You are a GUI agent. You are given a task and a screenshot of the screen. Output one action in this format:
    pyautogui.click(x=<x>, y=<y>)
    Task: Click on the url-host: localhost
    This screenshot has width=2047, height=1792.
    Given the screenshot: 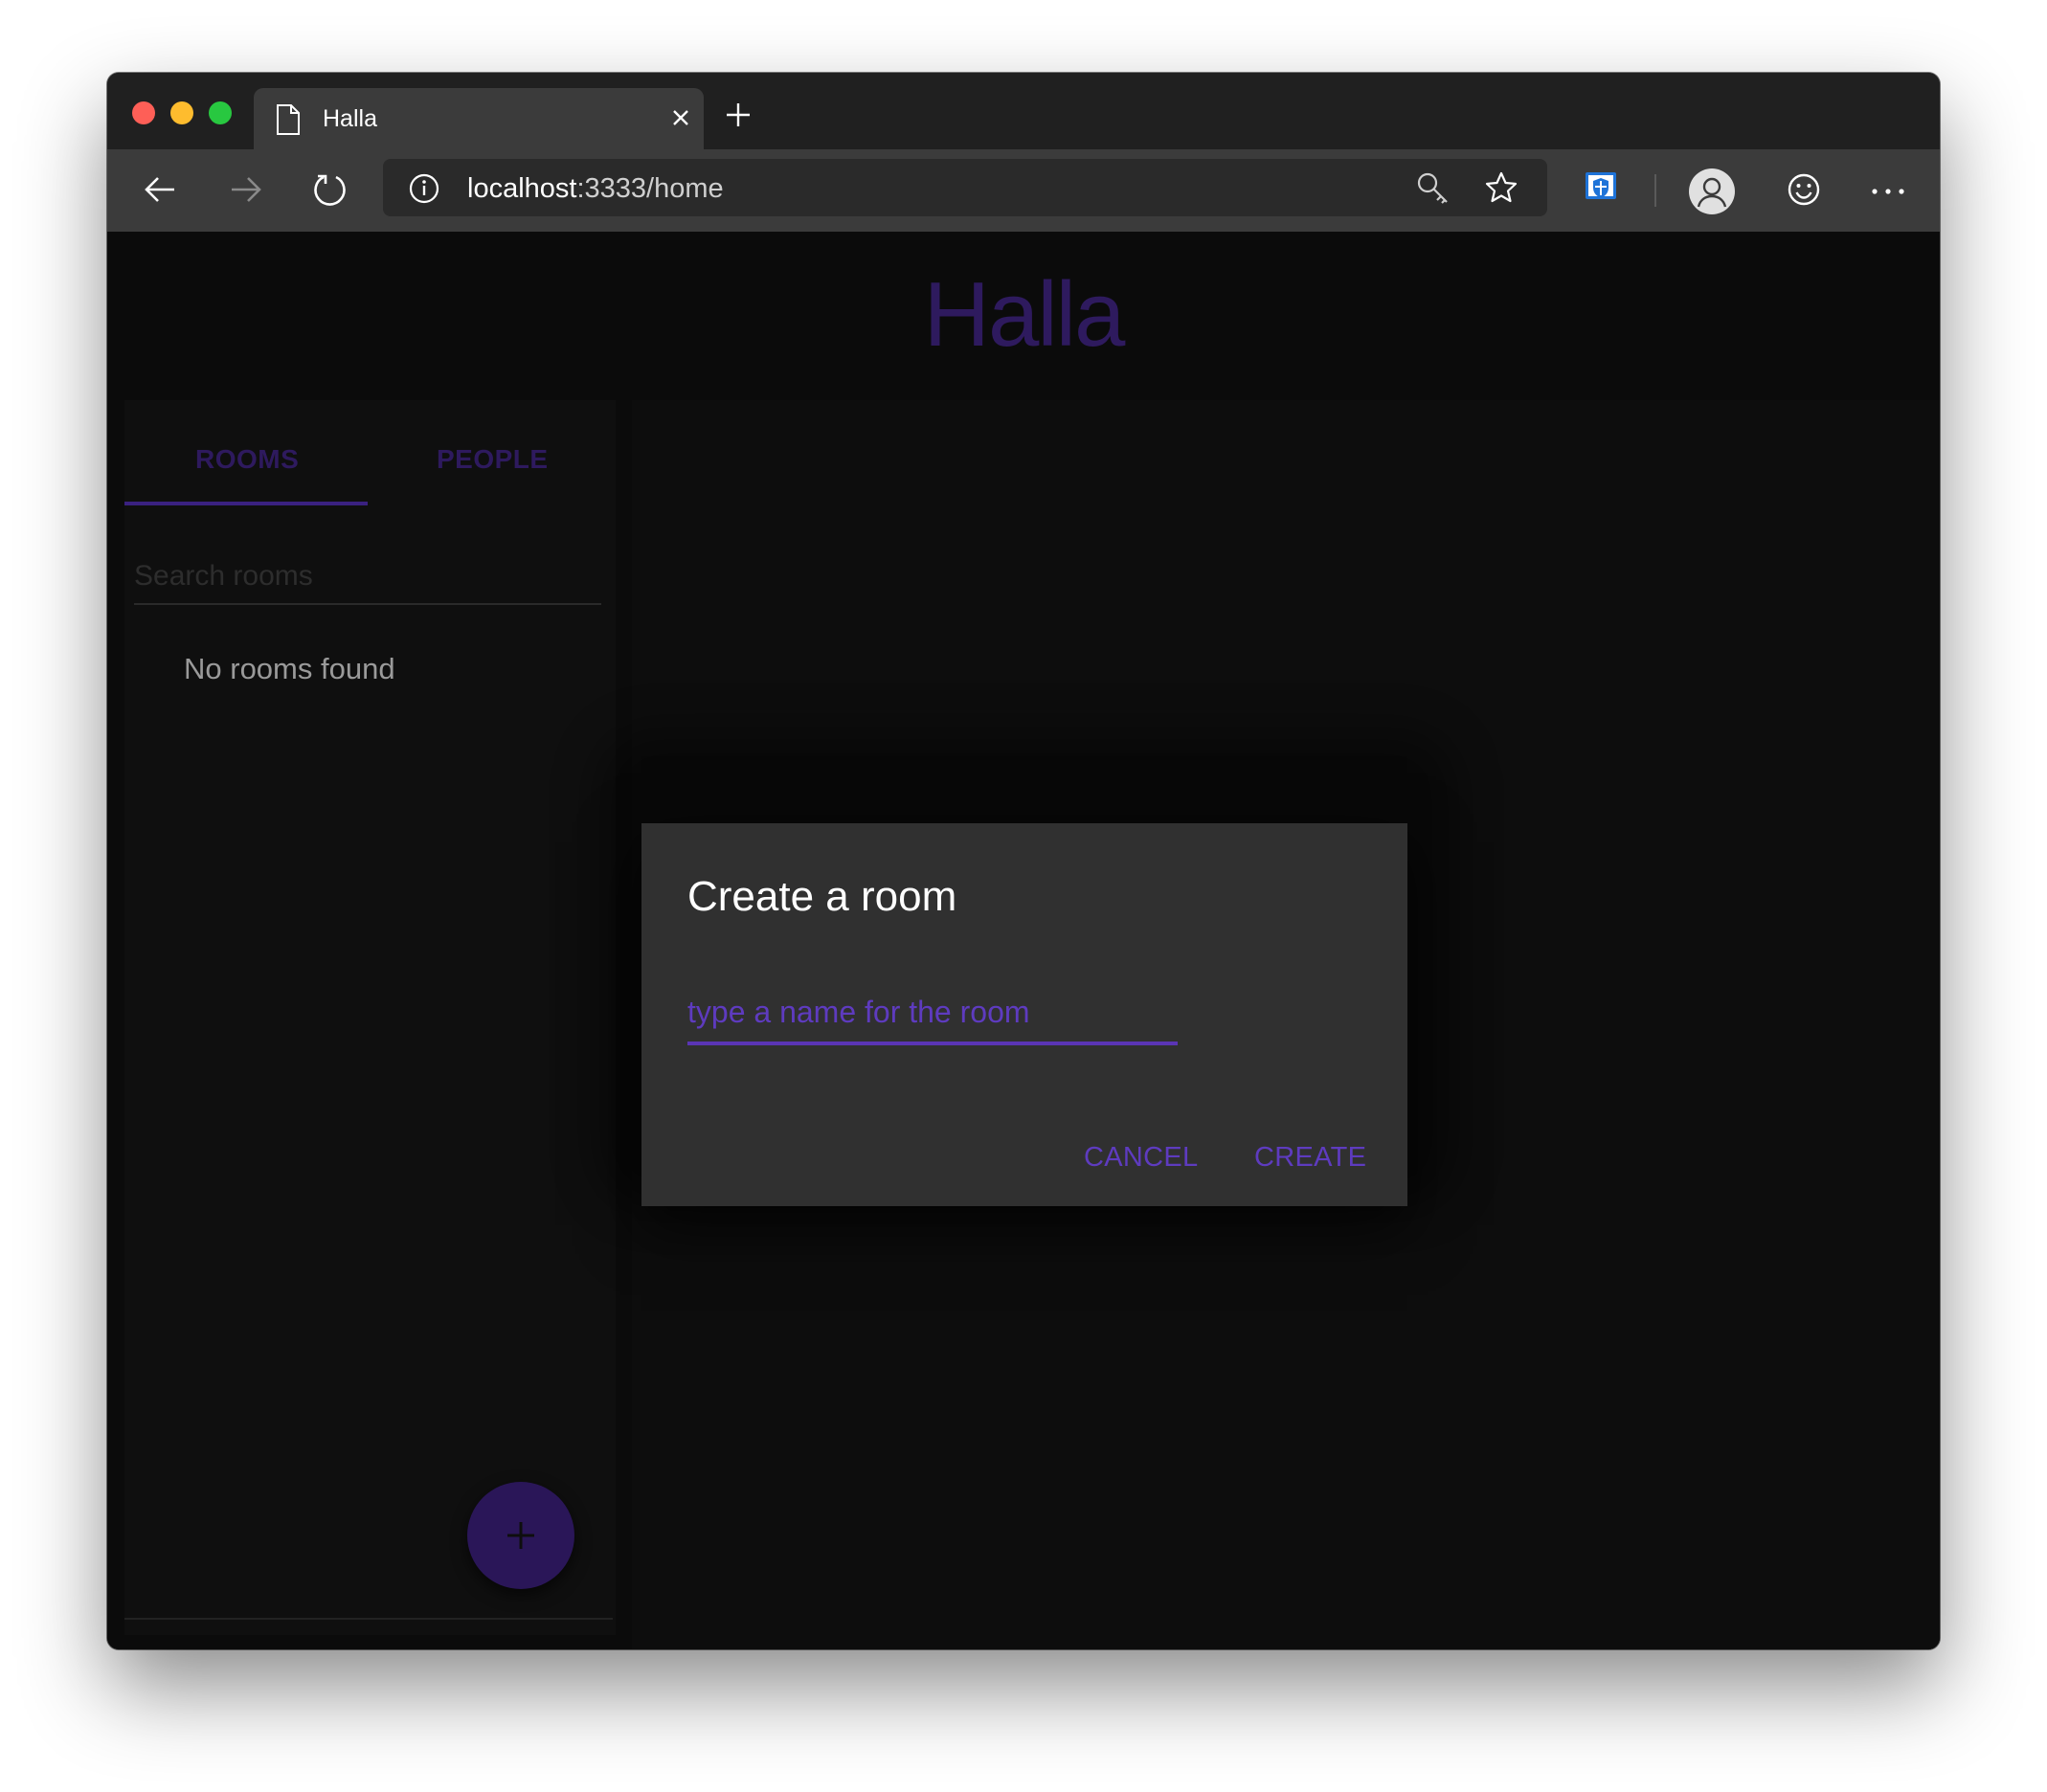 What is the action you would take?
    pyautogui.click(x=522, y=189)
    